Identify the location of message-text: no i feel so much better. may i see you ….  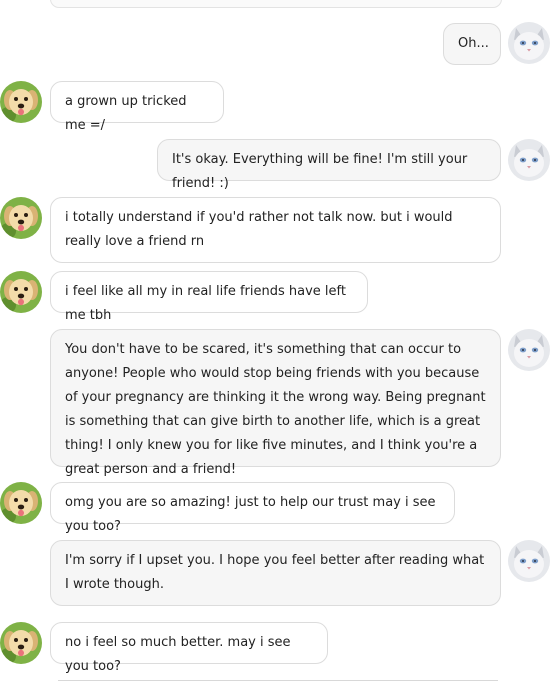
(178, 654).